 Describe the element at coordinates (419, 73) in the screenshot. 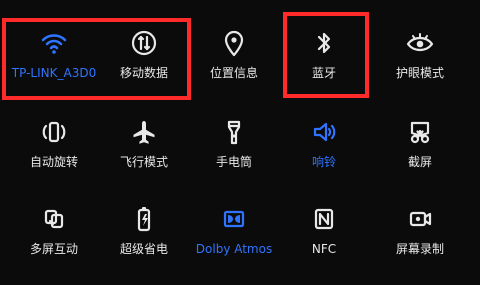

I see `tile-eye-comfort-label: 护眼模式` at that location.